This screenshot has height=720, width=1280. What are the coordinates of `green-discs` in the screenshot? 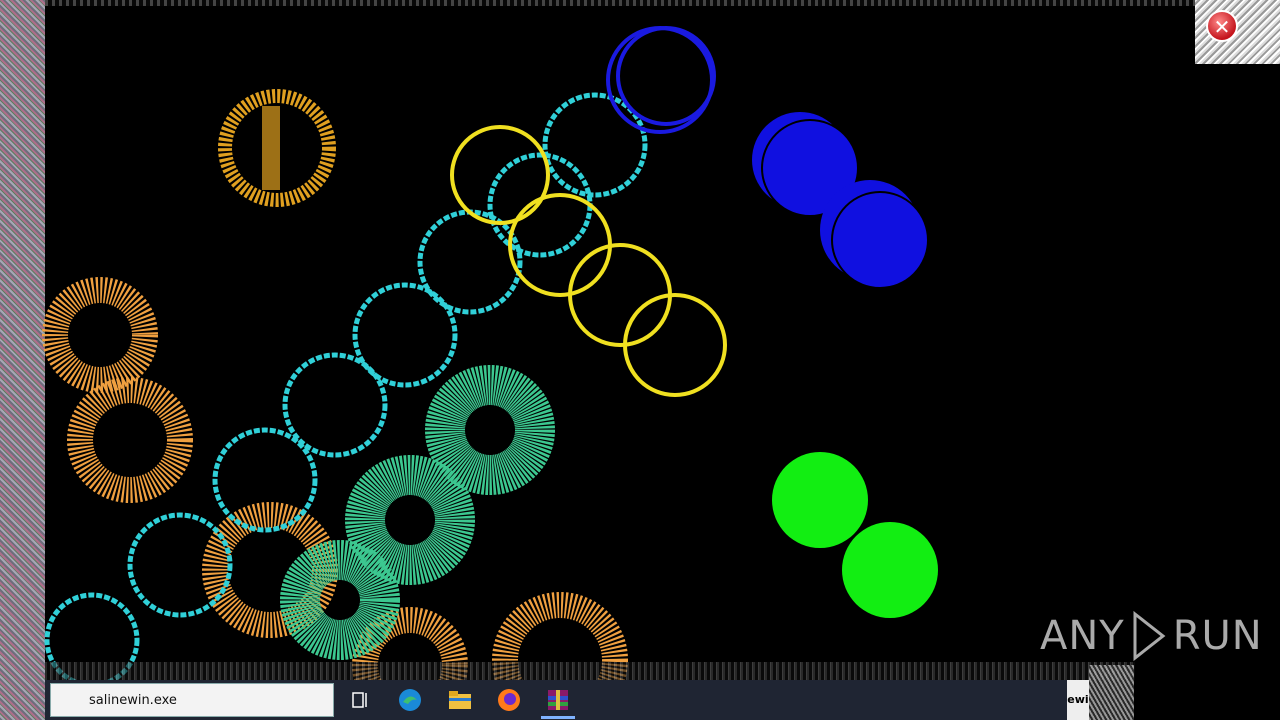 It's located at (855, 535).